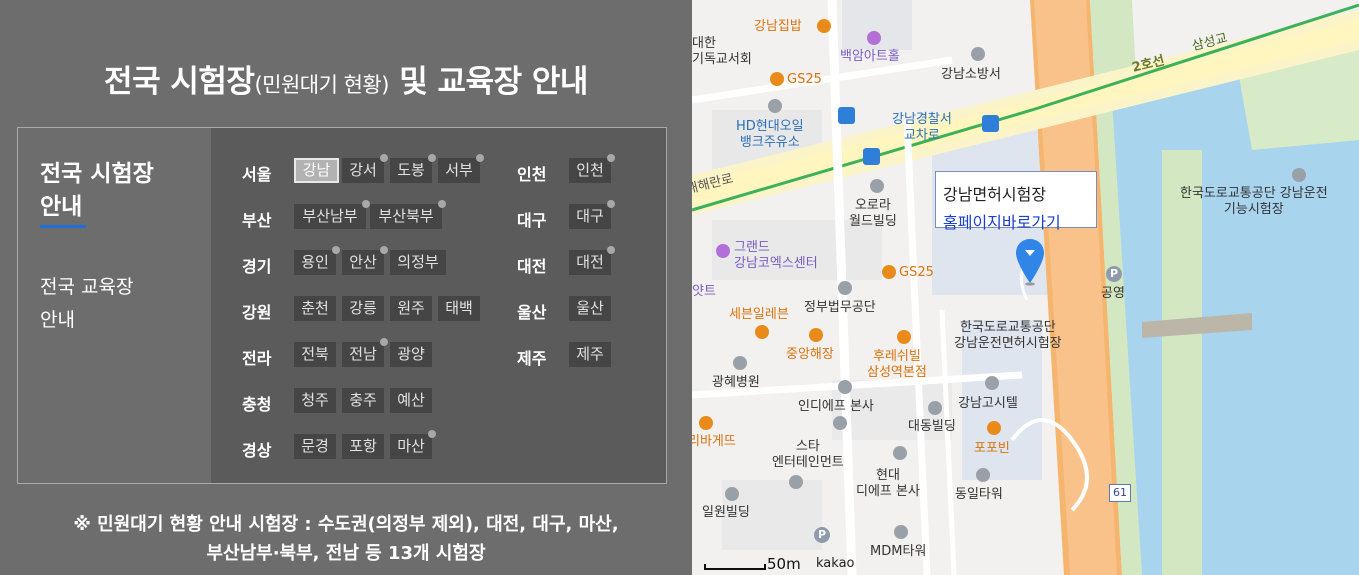  What do you see at coordinates (315, 354) in the screenshot?
I see `site-chip-jeonbuk: 전북` at bounding box center [315, 354].